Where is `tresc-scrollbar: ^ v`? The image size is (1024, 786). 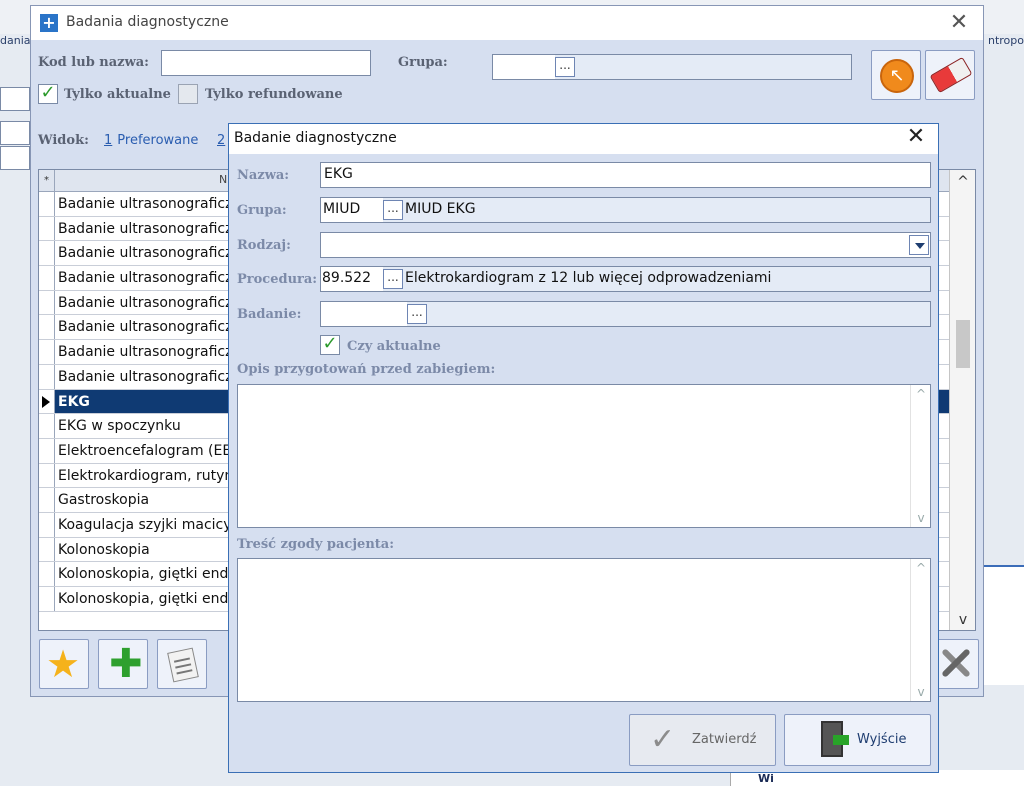
tresc-scrollbar: ^ v is located at coordinates (920, 630).